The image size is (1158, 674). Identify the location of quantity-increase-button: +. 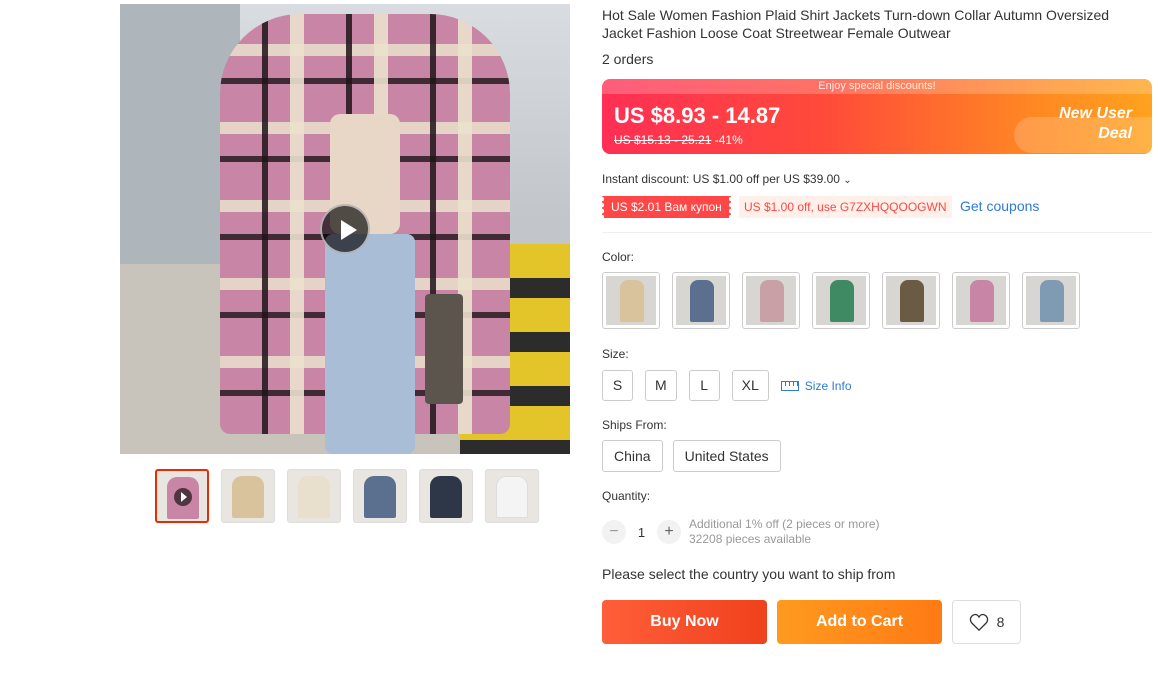
(669, 532).